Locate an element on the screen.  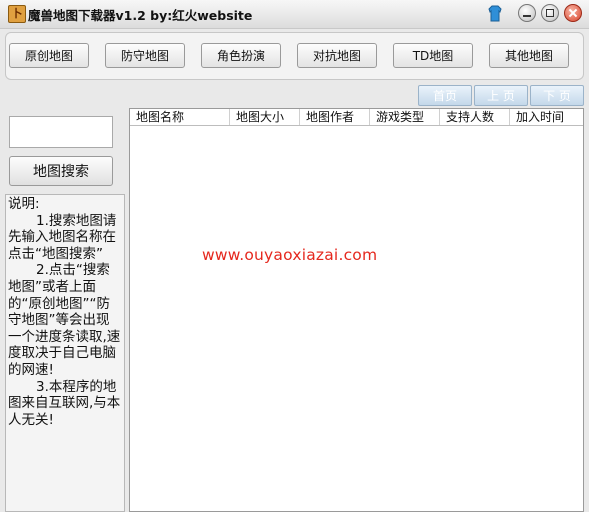
column-header-game-type: 游戏类型 is located at coordinates (405, 117).